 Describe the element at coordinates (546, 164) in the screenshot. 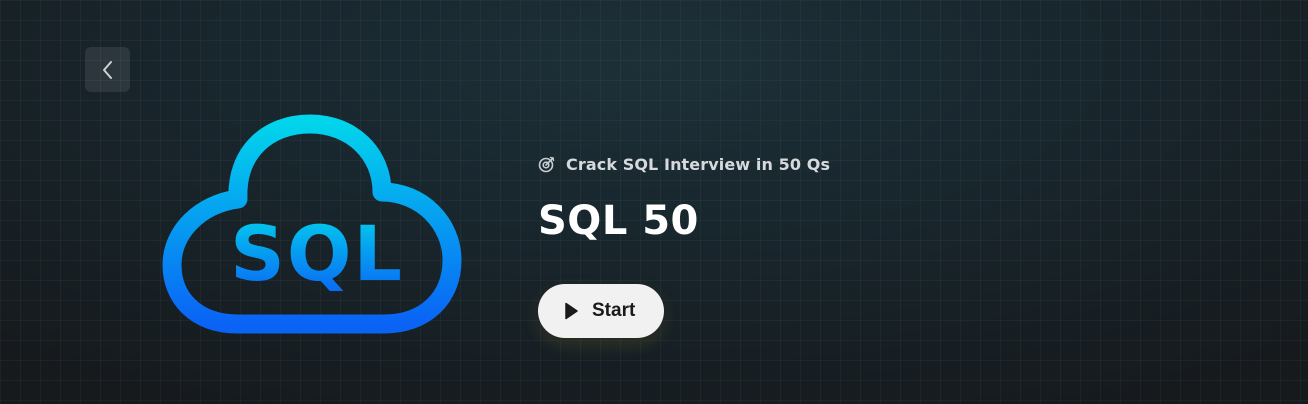

I see `target-icon` at that location.